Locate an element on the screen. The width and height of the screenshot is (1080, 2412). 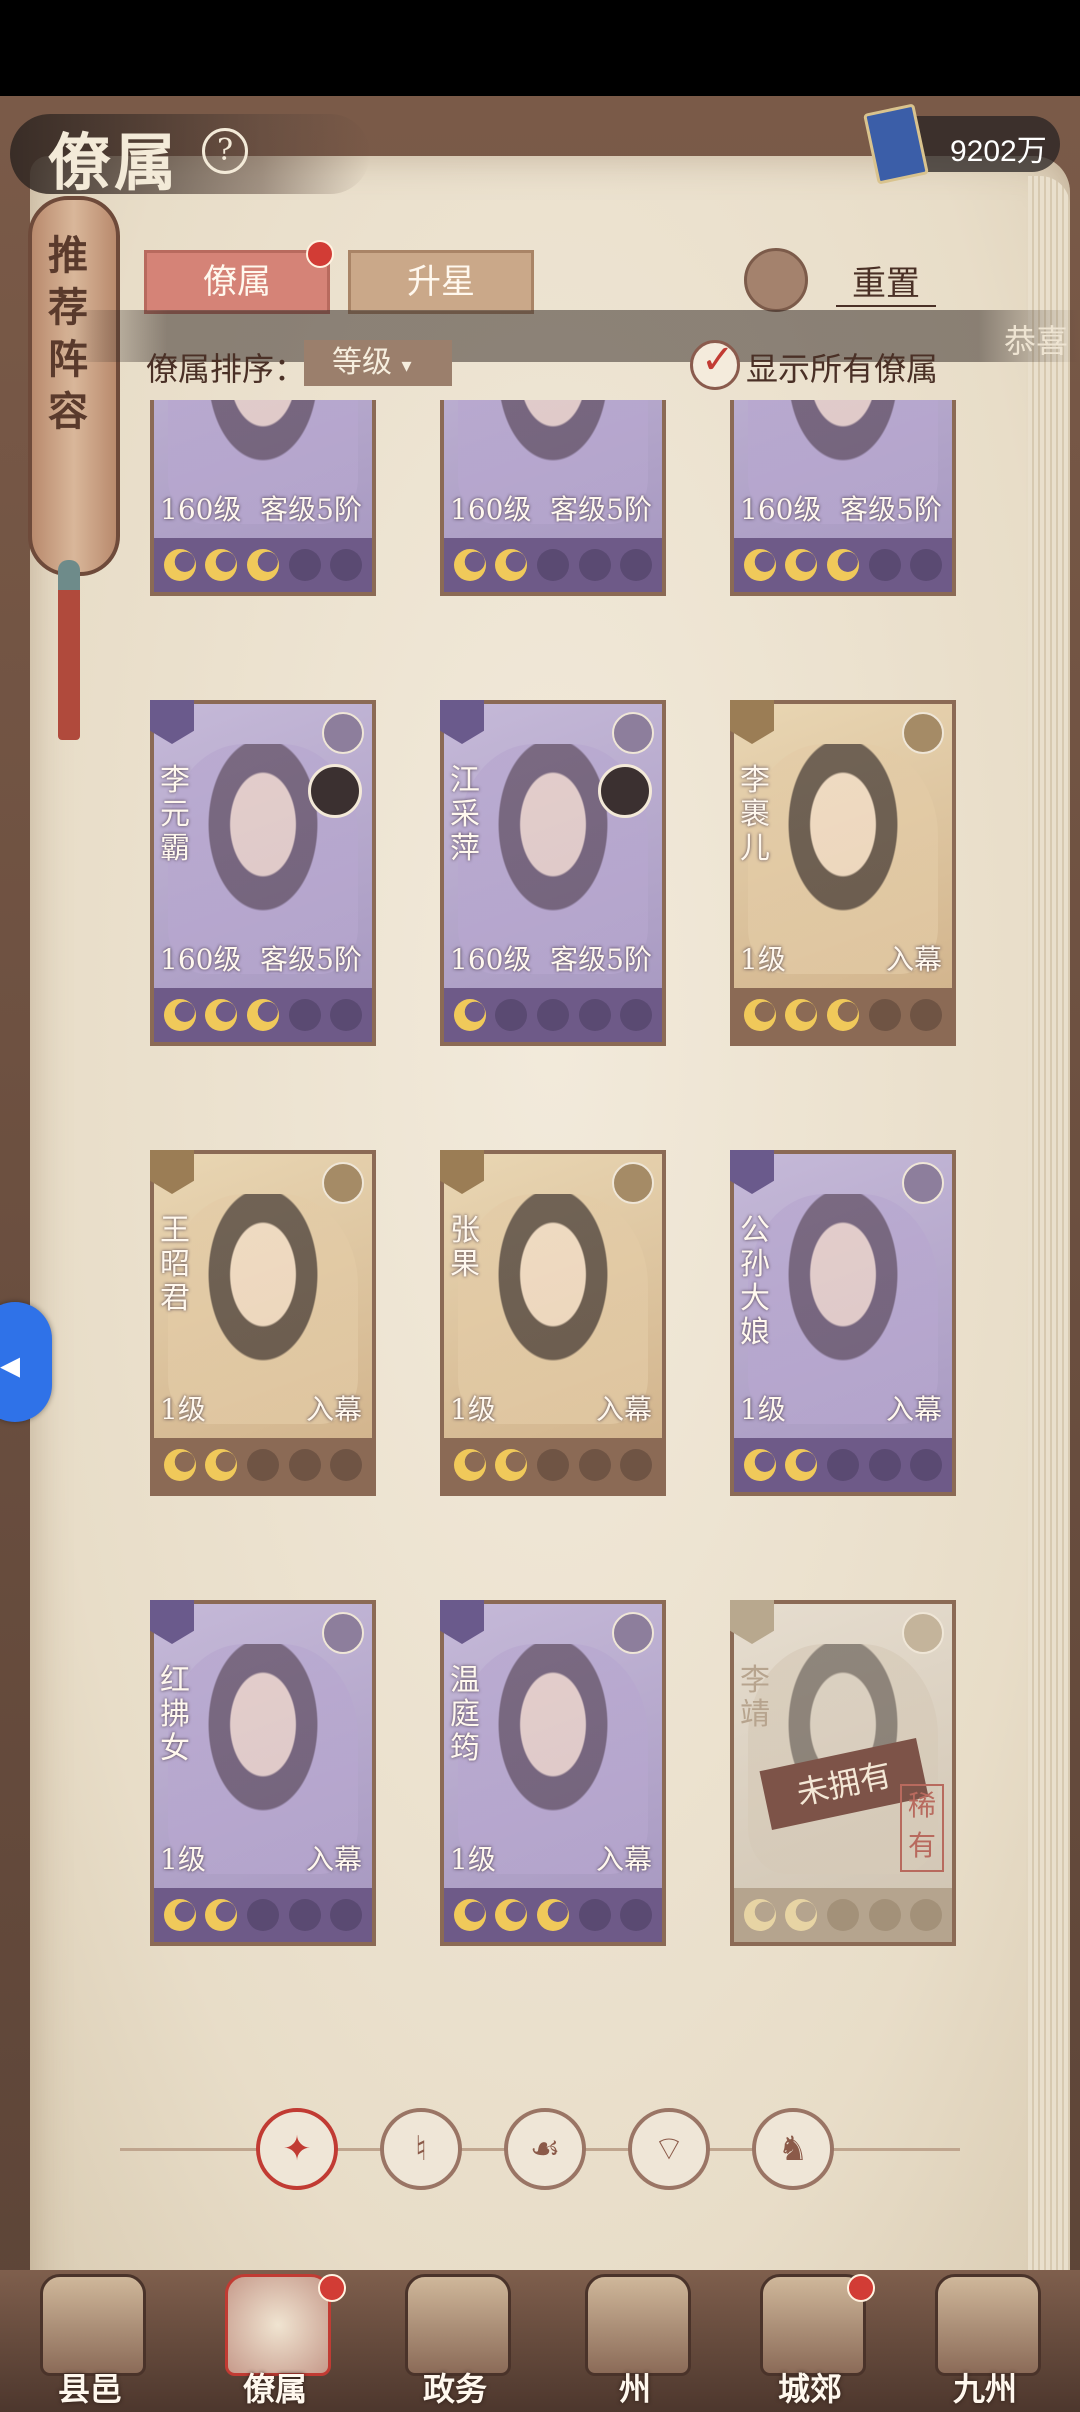
filter-bell-button: ♮ is located at coordinates (421, 2149).